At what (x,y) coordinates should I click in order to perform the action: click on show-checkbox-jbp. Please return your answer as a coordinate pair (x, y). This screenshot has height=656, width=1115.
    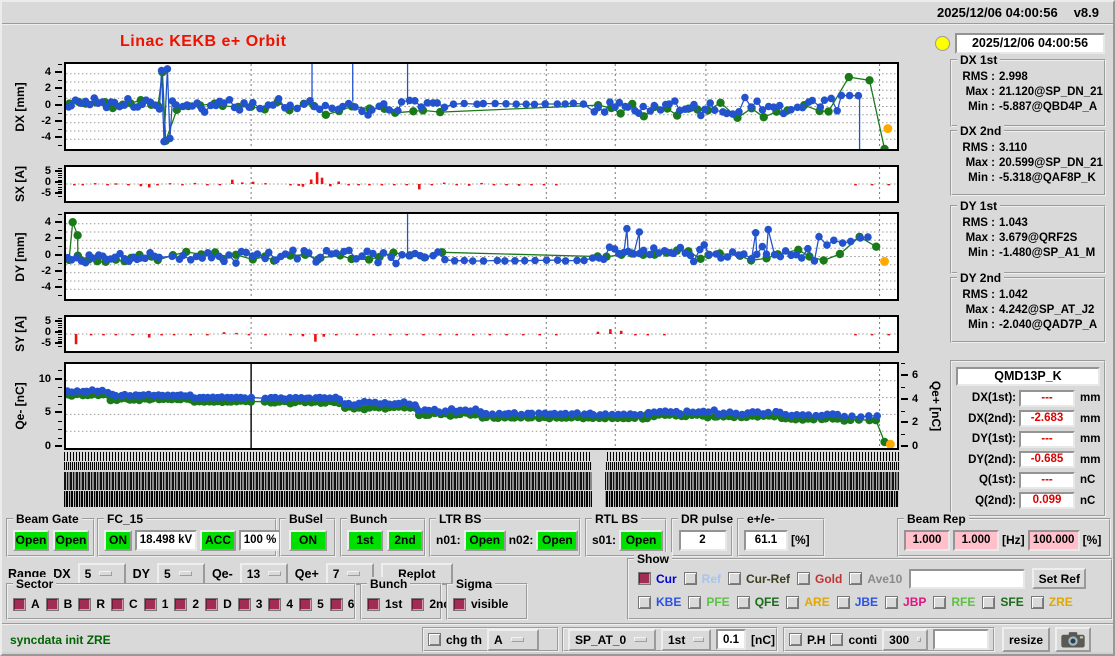
    Looking at the image, I should click on (892, 602).